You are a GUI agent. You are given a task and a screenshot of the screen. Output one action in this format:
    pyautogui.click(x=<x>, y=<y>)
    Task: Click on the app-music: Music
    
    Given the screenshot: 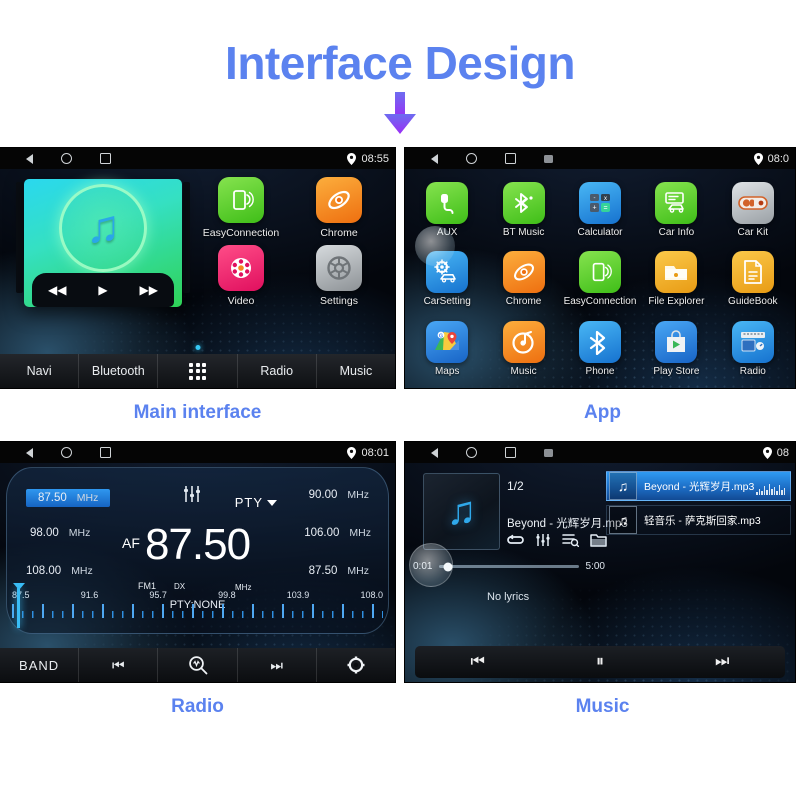 What is the action you would take?
    pyautogui.click(x=523, y=349)
    